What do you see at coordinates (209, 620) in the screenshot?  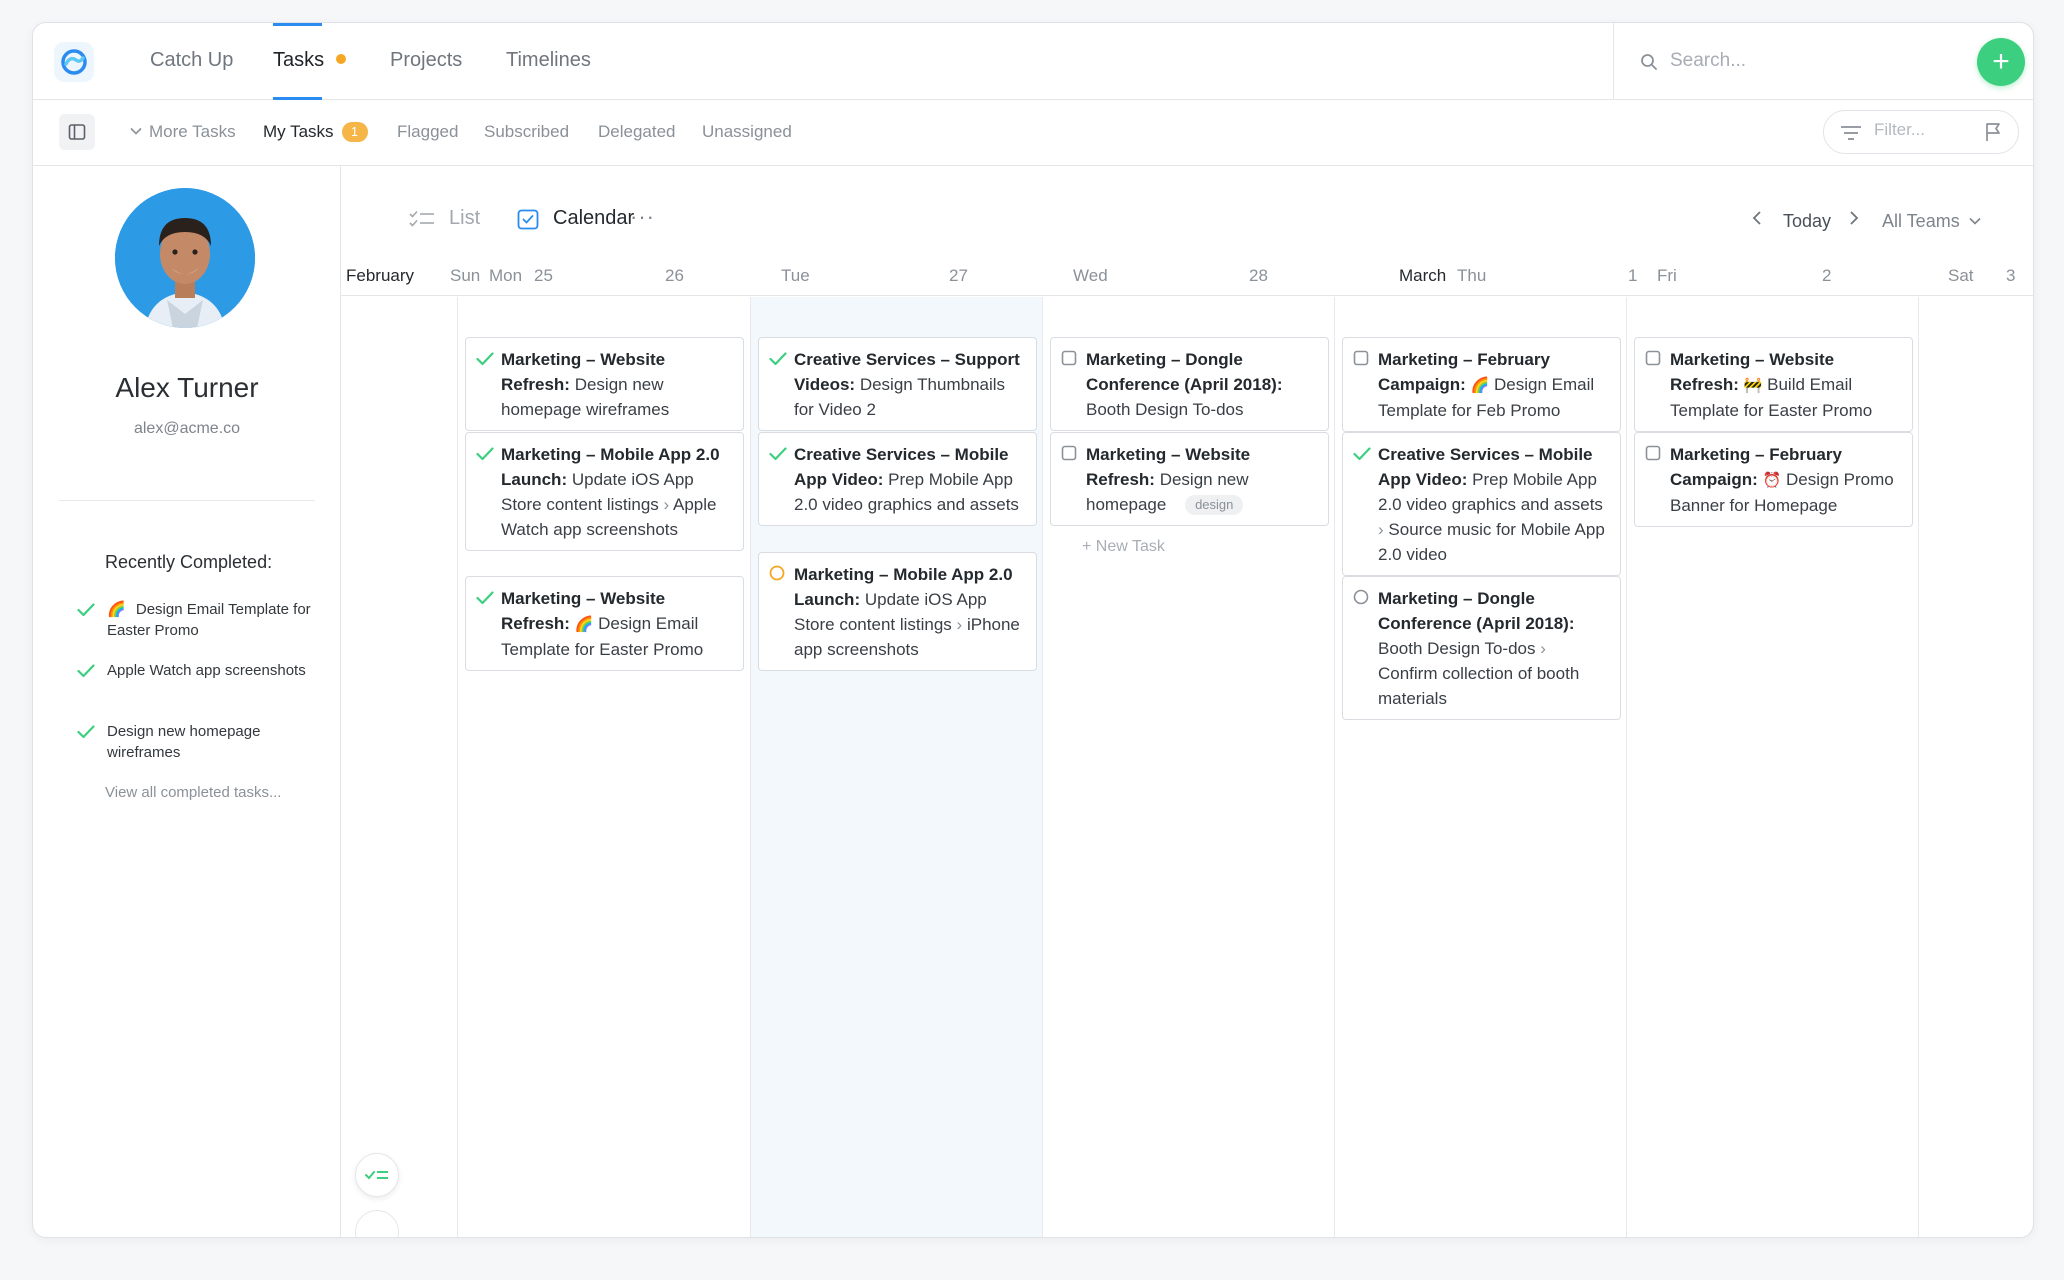 I see `recent-item-text: Design Email Template for Easter Promo` at bounding box center [209, 620].